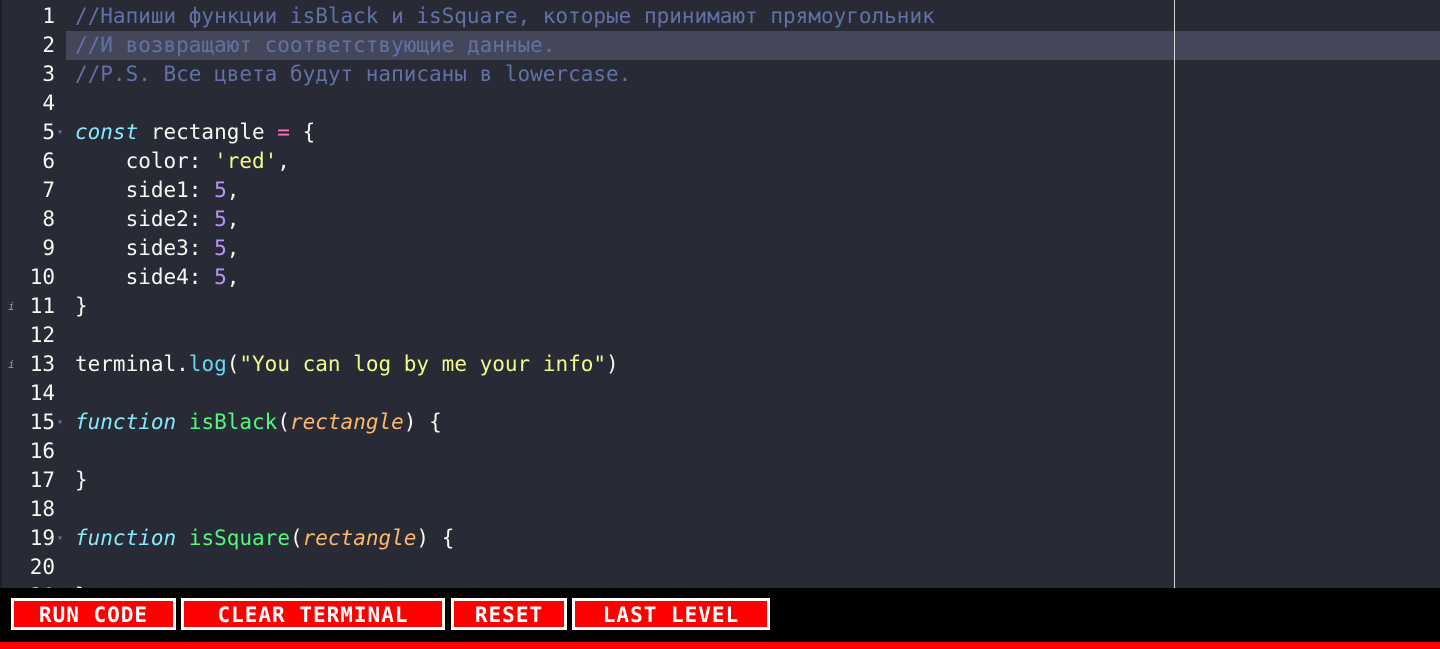  What do you see at coordinates (302, 132) in the screenshot?
I see `code-token: {` at bounding box center [302, 132].